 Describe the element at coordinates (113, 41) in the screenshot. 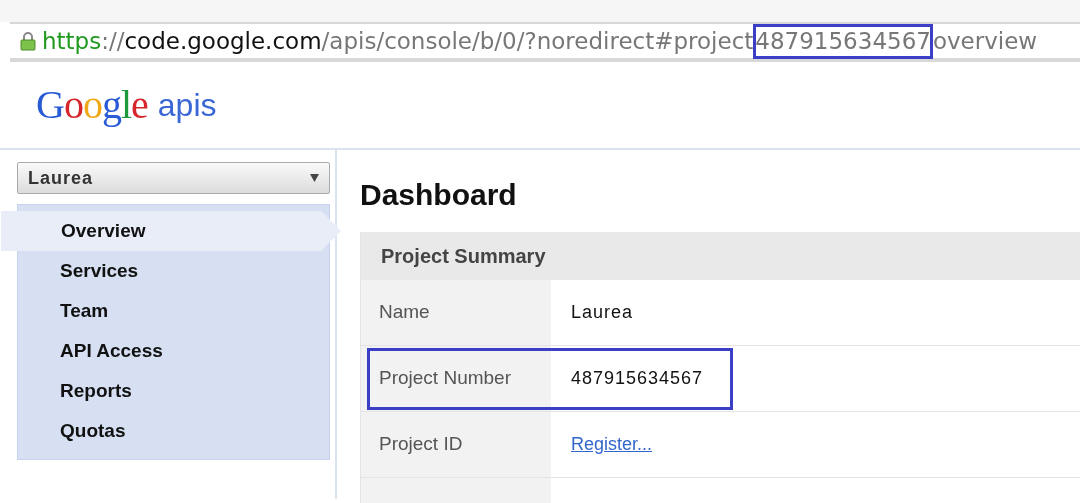

I see `url-text: ://` at that location.